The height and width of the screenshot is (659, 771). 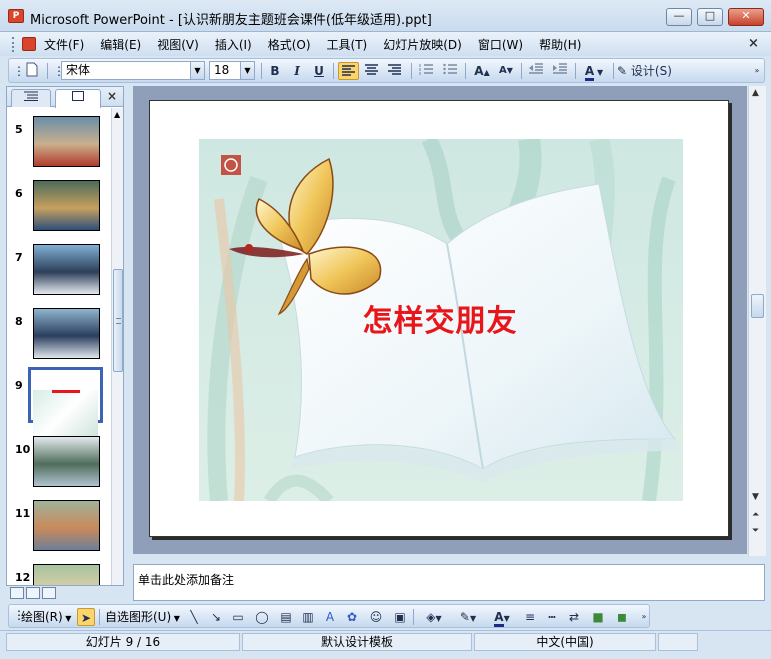 I want to click on oval-icon: ◯, so click(x=262, y=617).